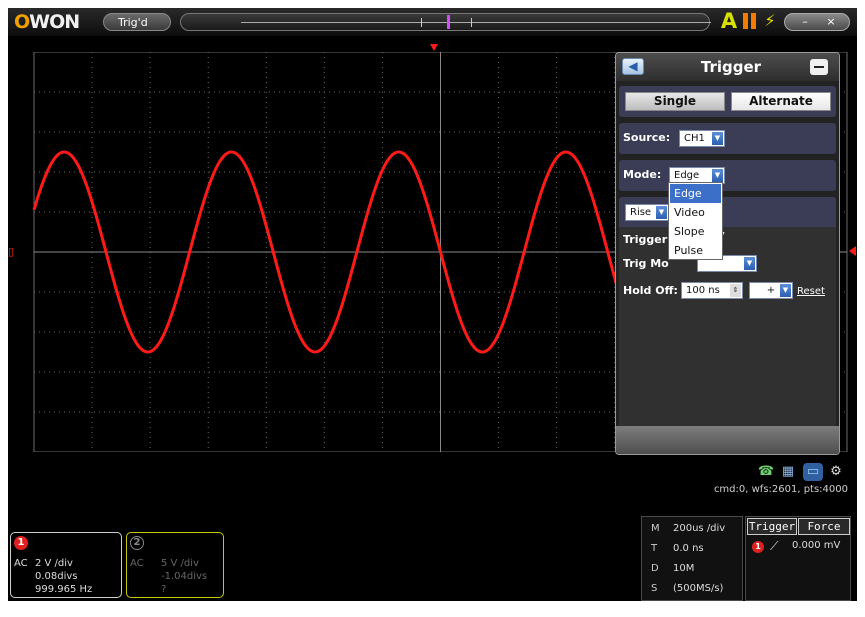 The image size is (865, 617). What do you see at coordinates (727, 101) in the screenshot?
I see `trigger-type-section: Single Alternate` at bounding box center [727, 101].